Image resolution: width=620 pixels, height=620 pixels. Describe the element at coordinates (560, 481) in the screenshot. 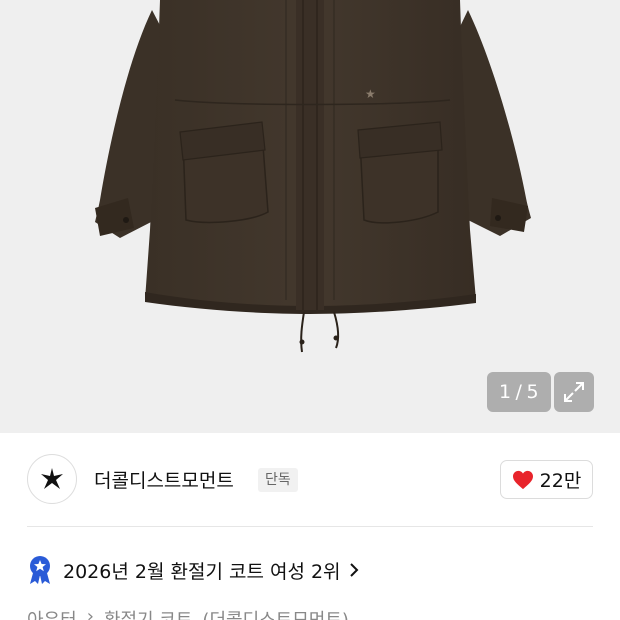

I see `like-count: 22만` at that location.